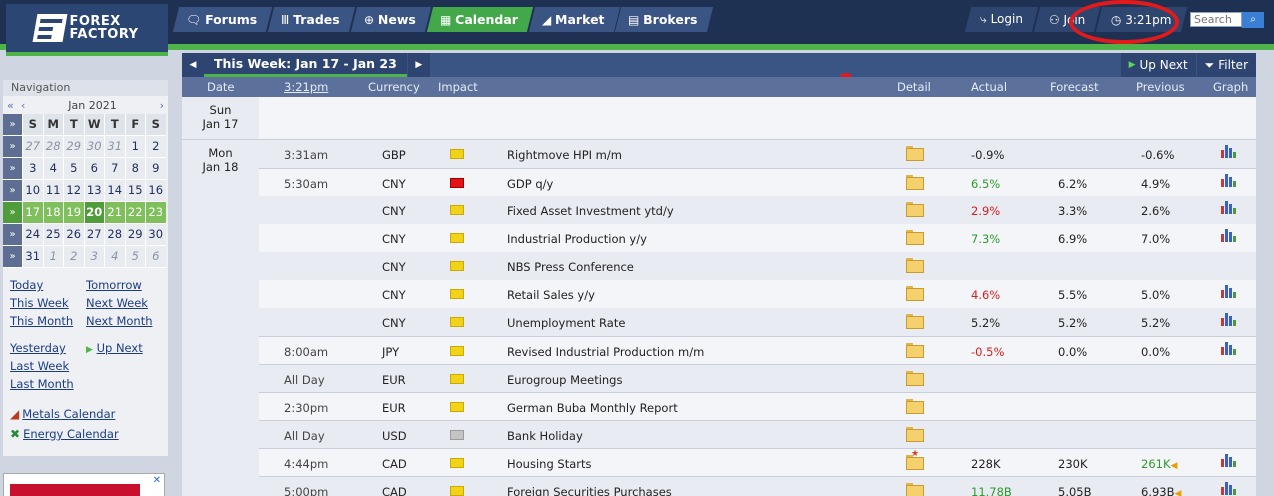  Describe the element at coordinates (134, 169) in the screenshot. I see `calendar-day: 8` at that location.